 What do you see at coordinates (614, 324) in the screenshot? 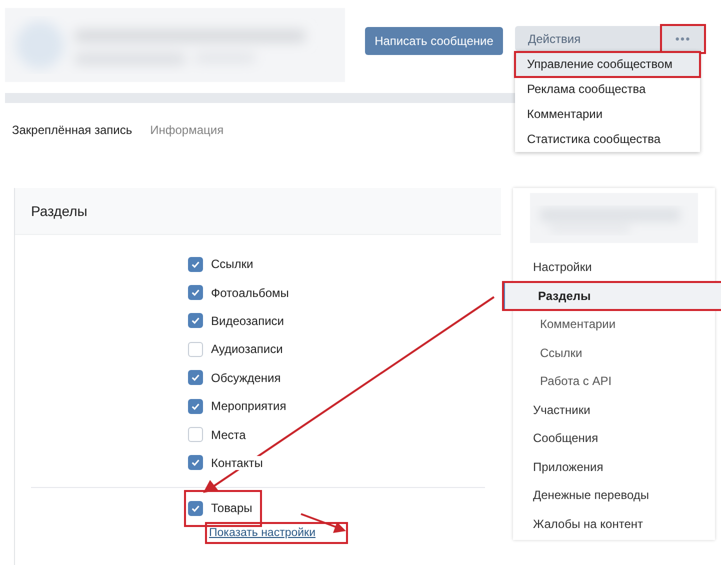
I see `sidebar-item: Комментарии` at bounding box center [614, 324].